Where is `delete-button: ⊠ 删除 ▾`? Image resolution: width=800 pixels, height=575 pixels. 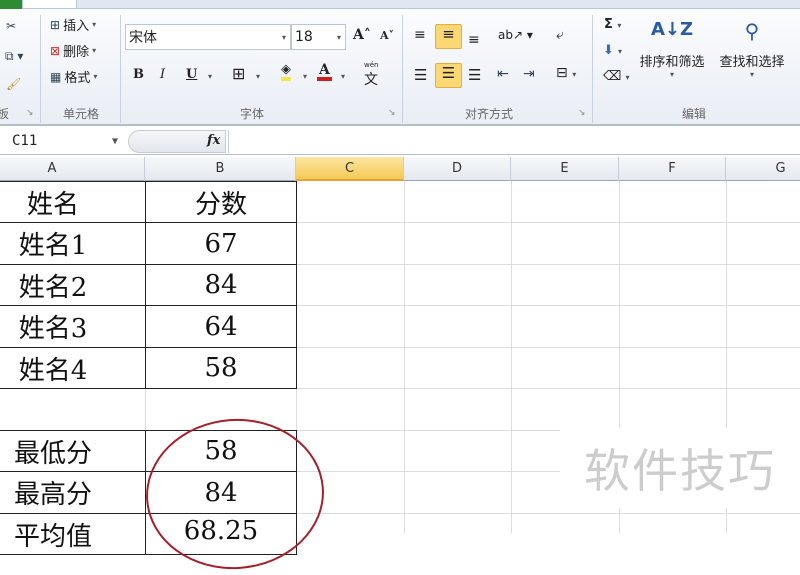 delete-button: ⊠ 删除 ▾ is located at coordinates (73, 51).